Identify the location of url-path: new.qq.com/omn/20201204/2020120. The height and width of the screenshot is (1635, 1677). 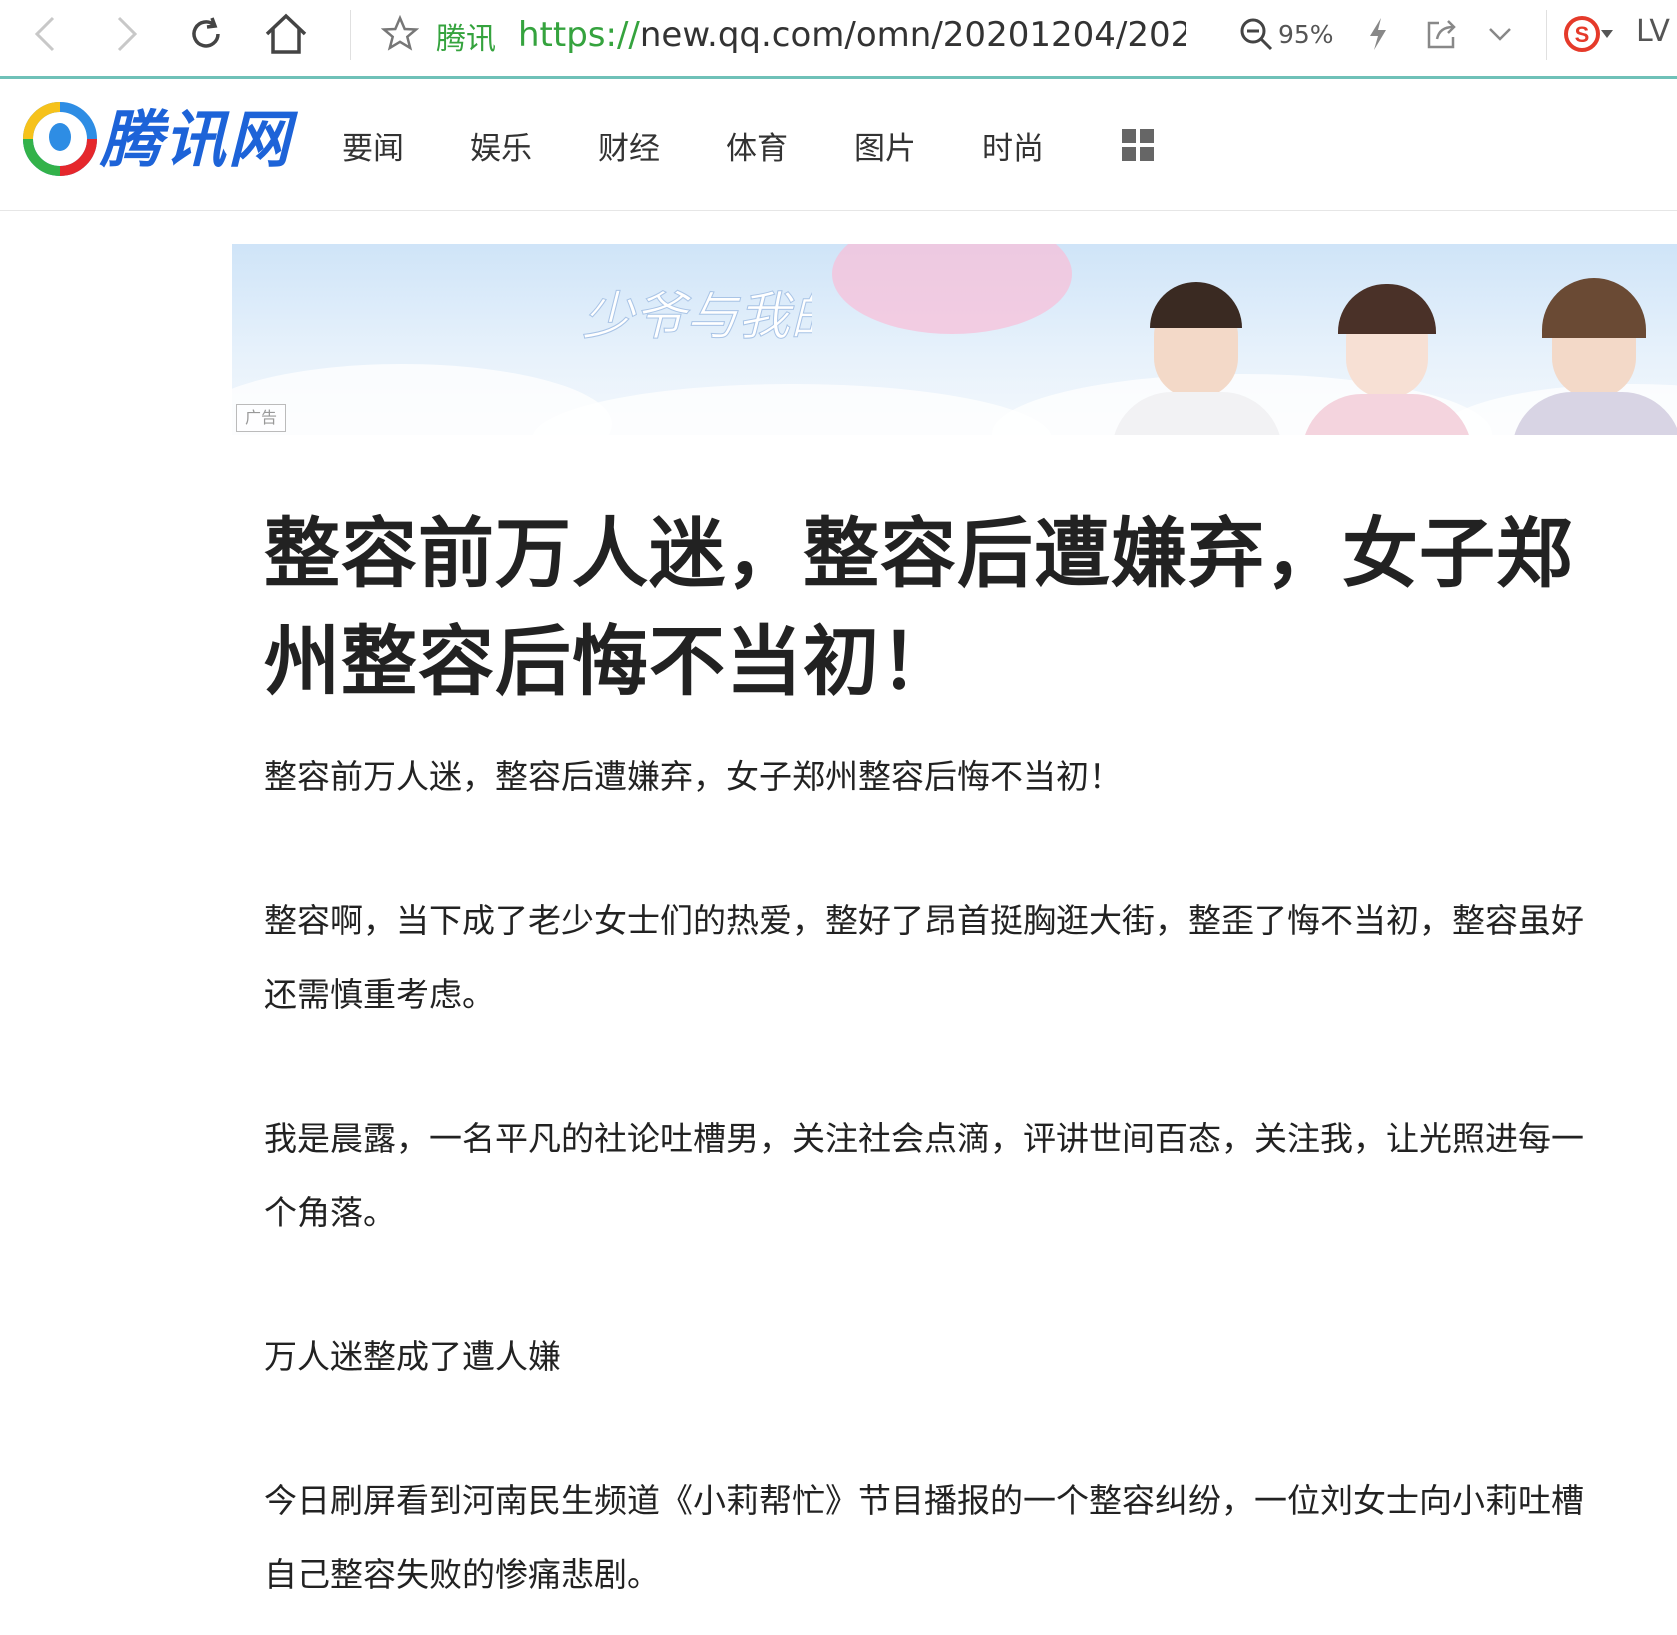
(912, 35).